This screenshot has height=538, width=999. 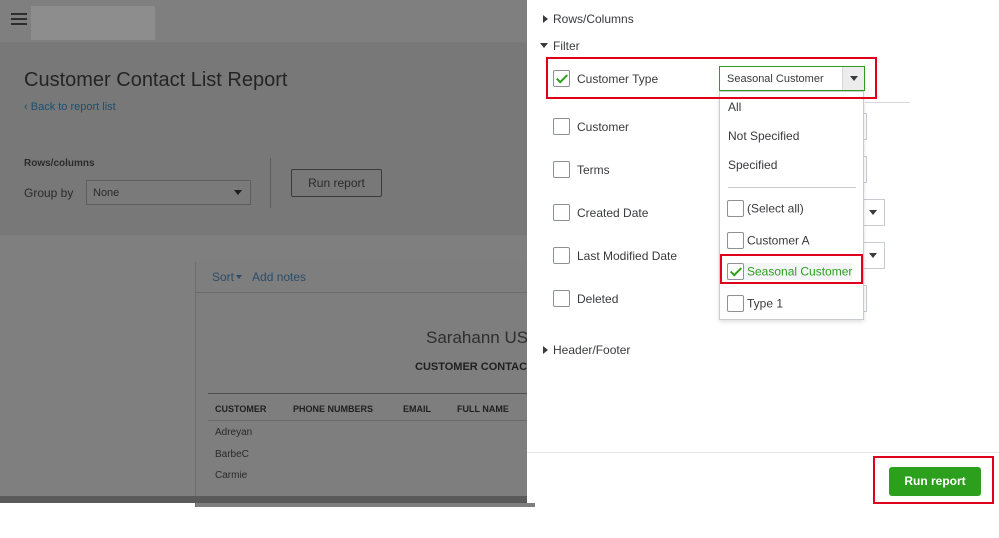 I want to click on customer-label: Customer, so click(x=603, y=127).